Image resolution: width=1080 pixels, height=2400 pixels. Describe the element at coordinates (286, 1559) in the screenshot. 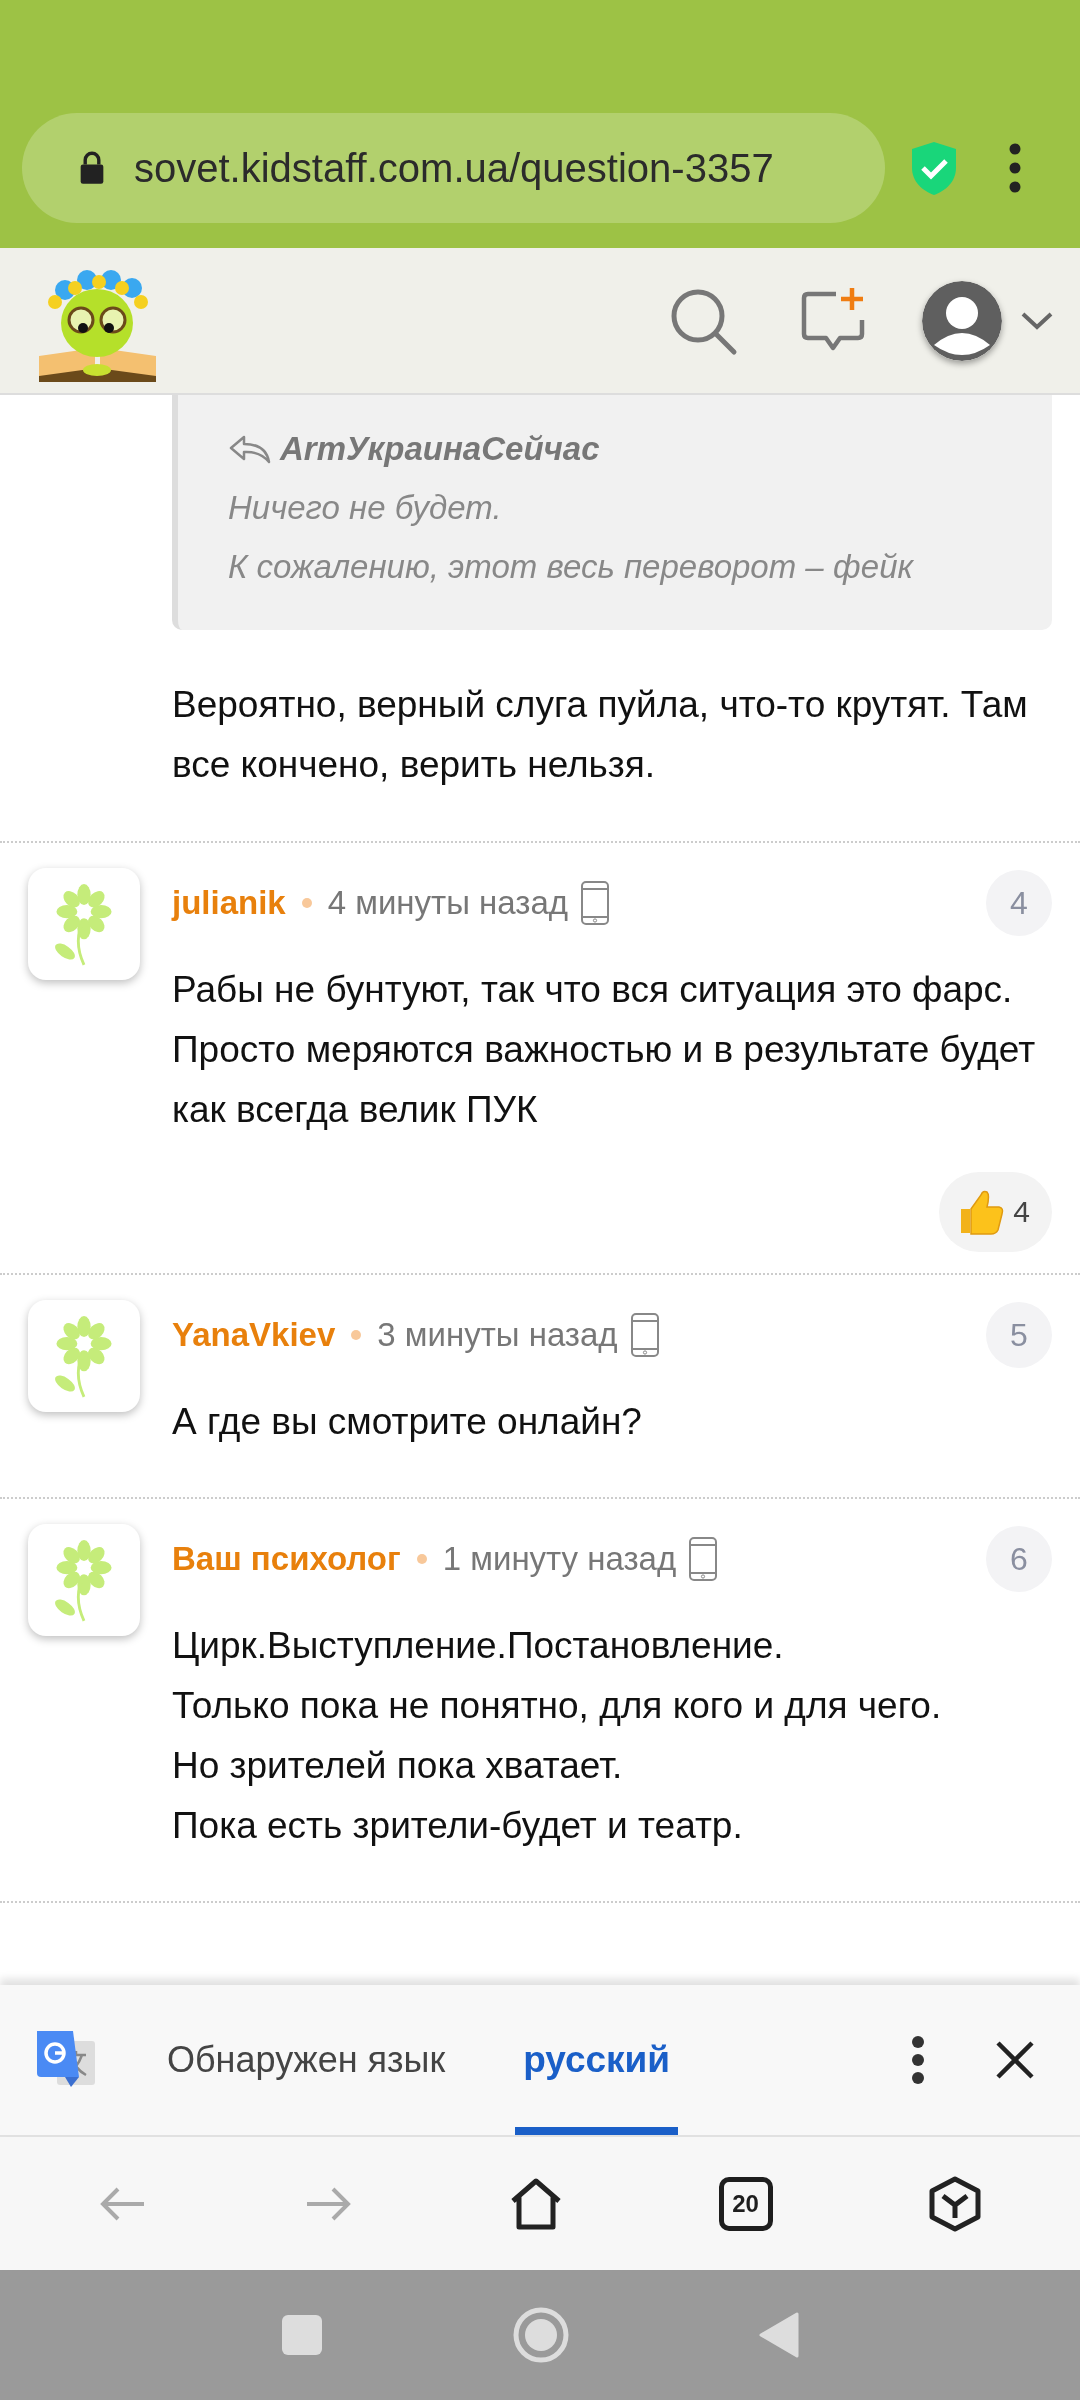

I see `author-name: Ваш психолог` at that location.